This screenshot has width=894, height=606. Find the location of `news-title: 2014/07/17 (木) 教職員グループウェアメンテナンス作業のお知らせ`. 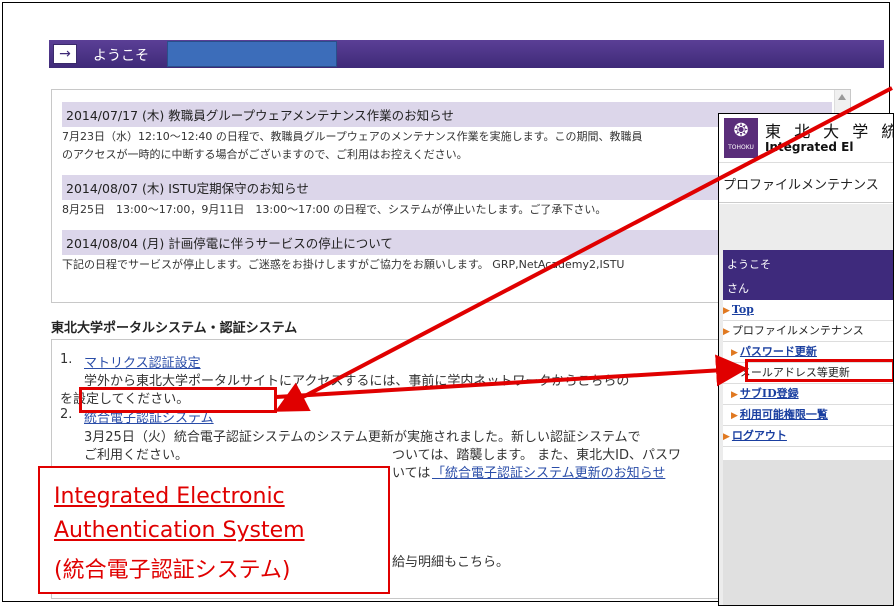

news-title: 2014/07/17 (木) 教職員グループウェアメンテナンス作業のお知らせ is located at coordinates (447, 114).